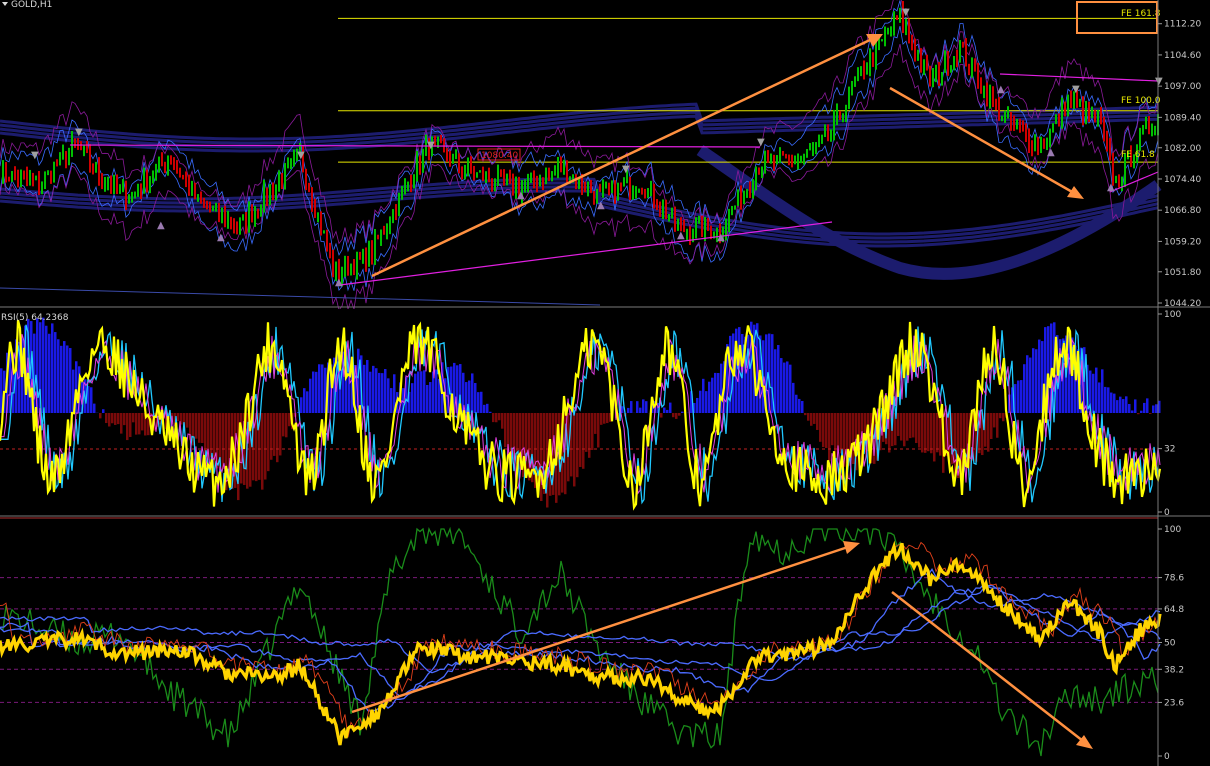 This screenshot has width=1210, height=766. I want to click on oscillator-axis: 100 78.6 64.8 50 38.2 23.6 0, so click(1171, 643).